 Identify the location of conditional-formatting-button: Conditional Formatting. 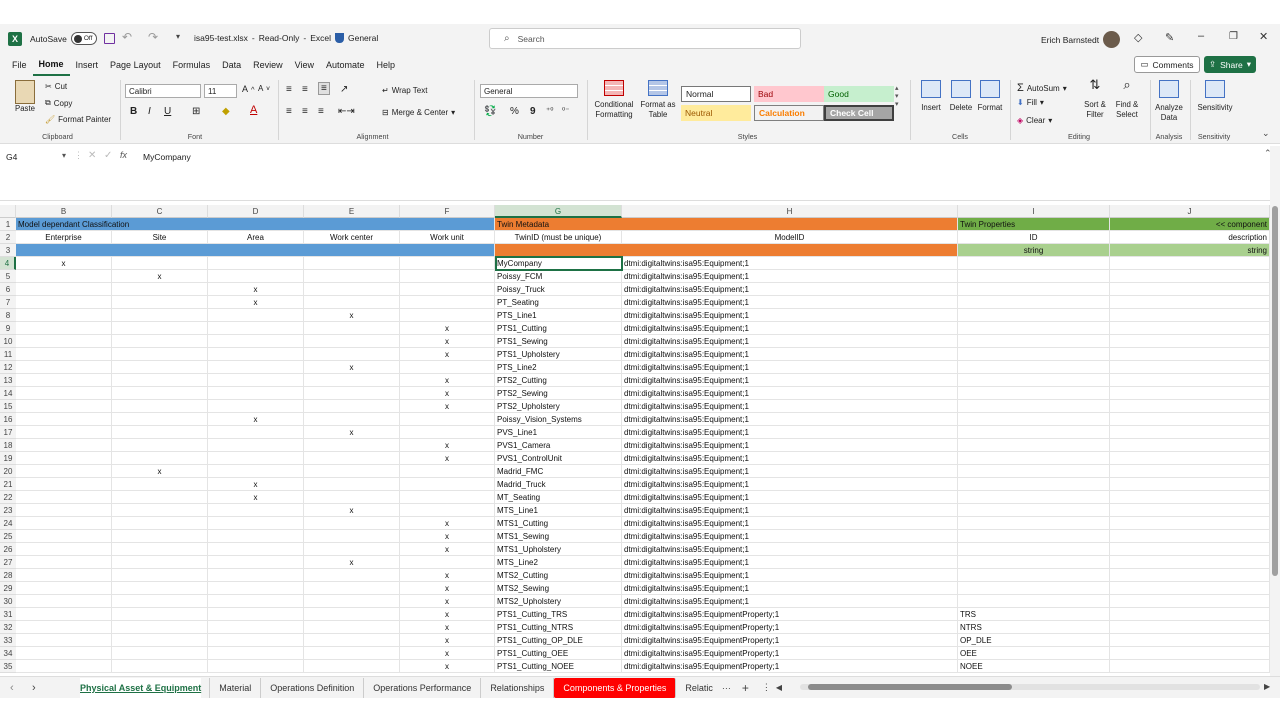
(614, 100).